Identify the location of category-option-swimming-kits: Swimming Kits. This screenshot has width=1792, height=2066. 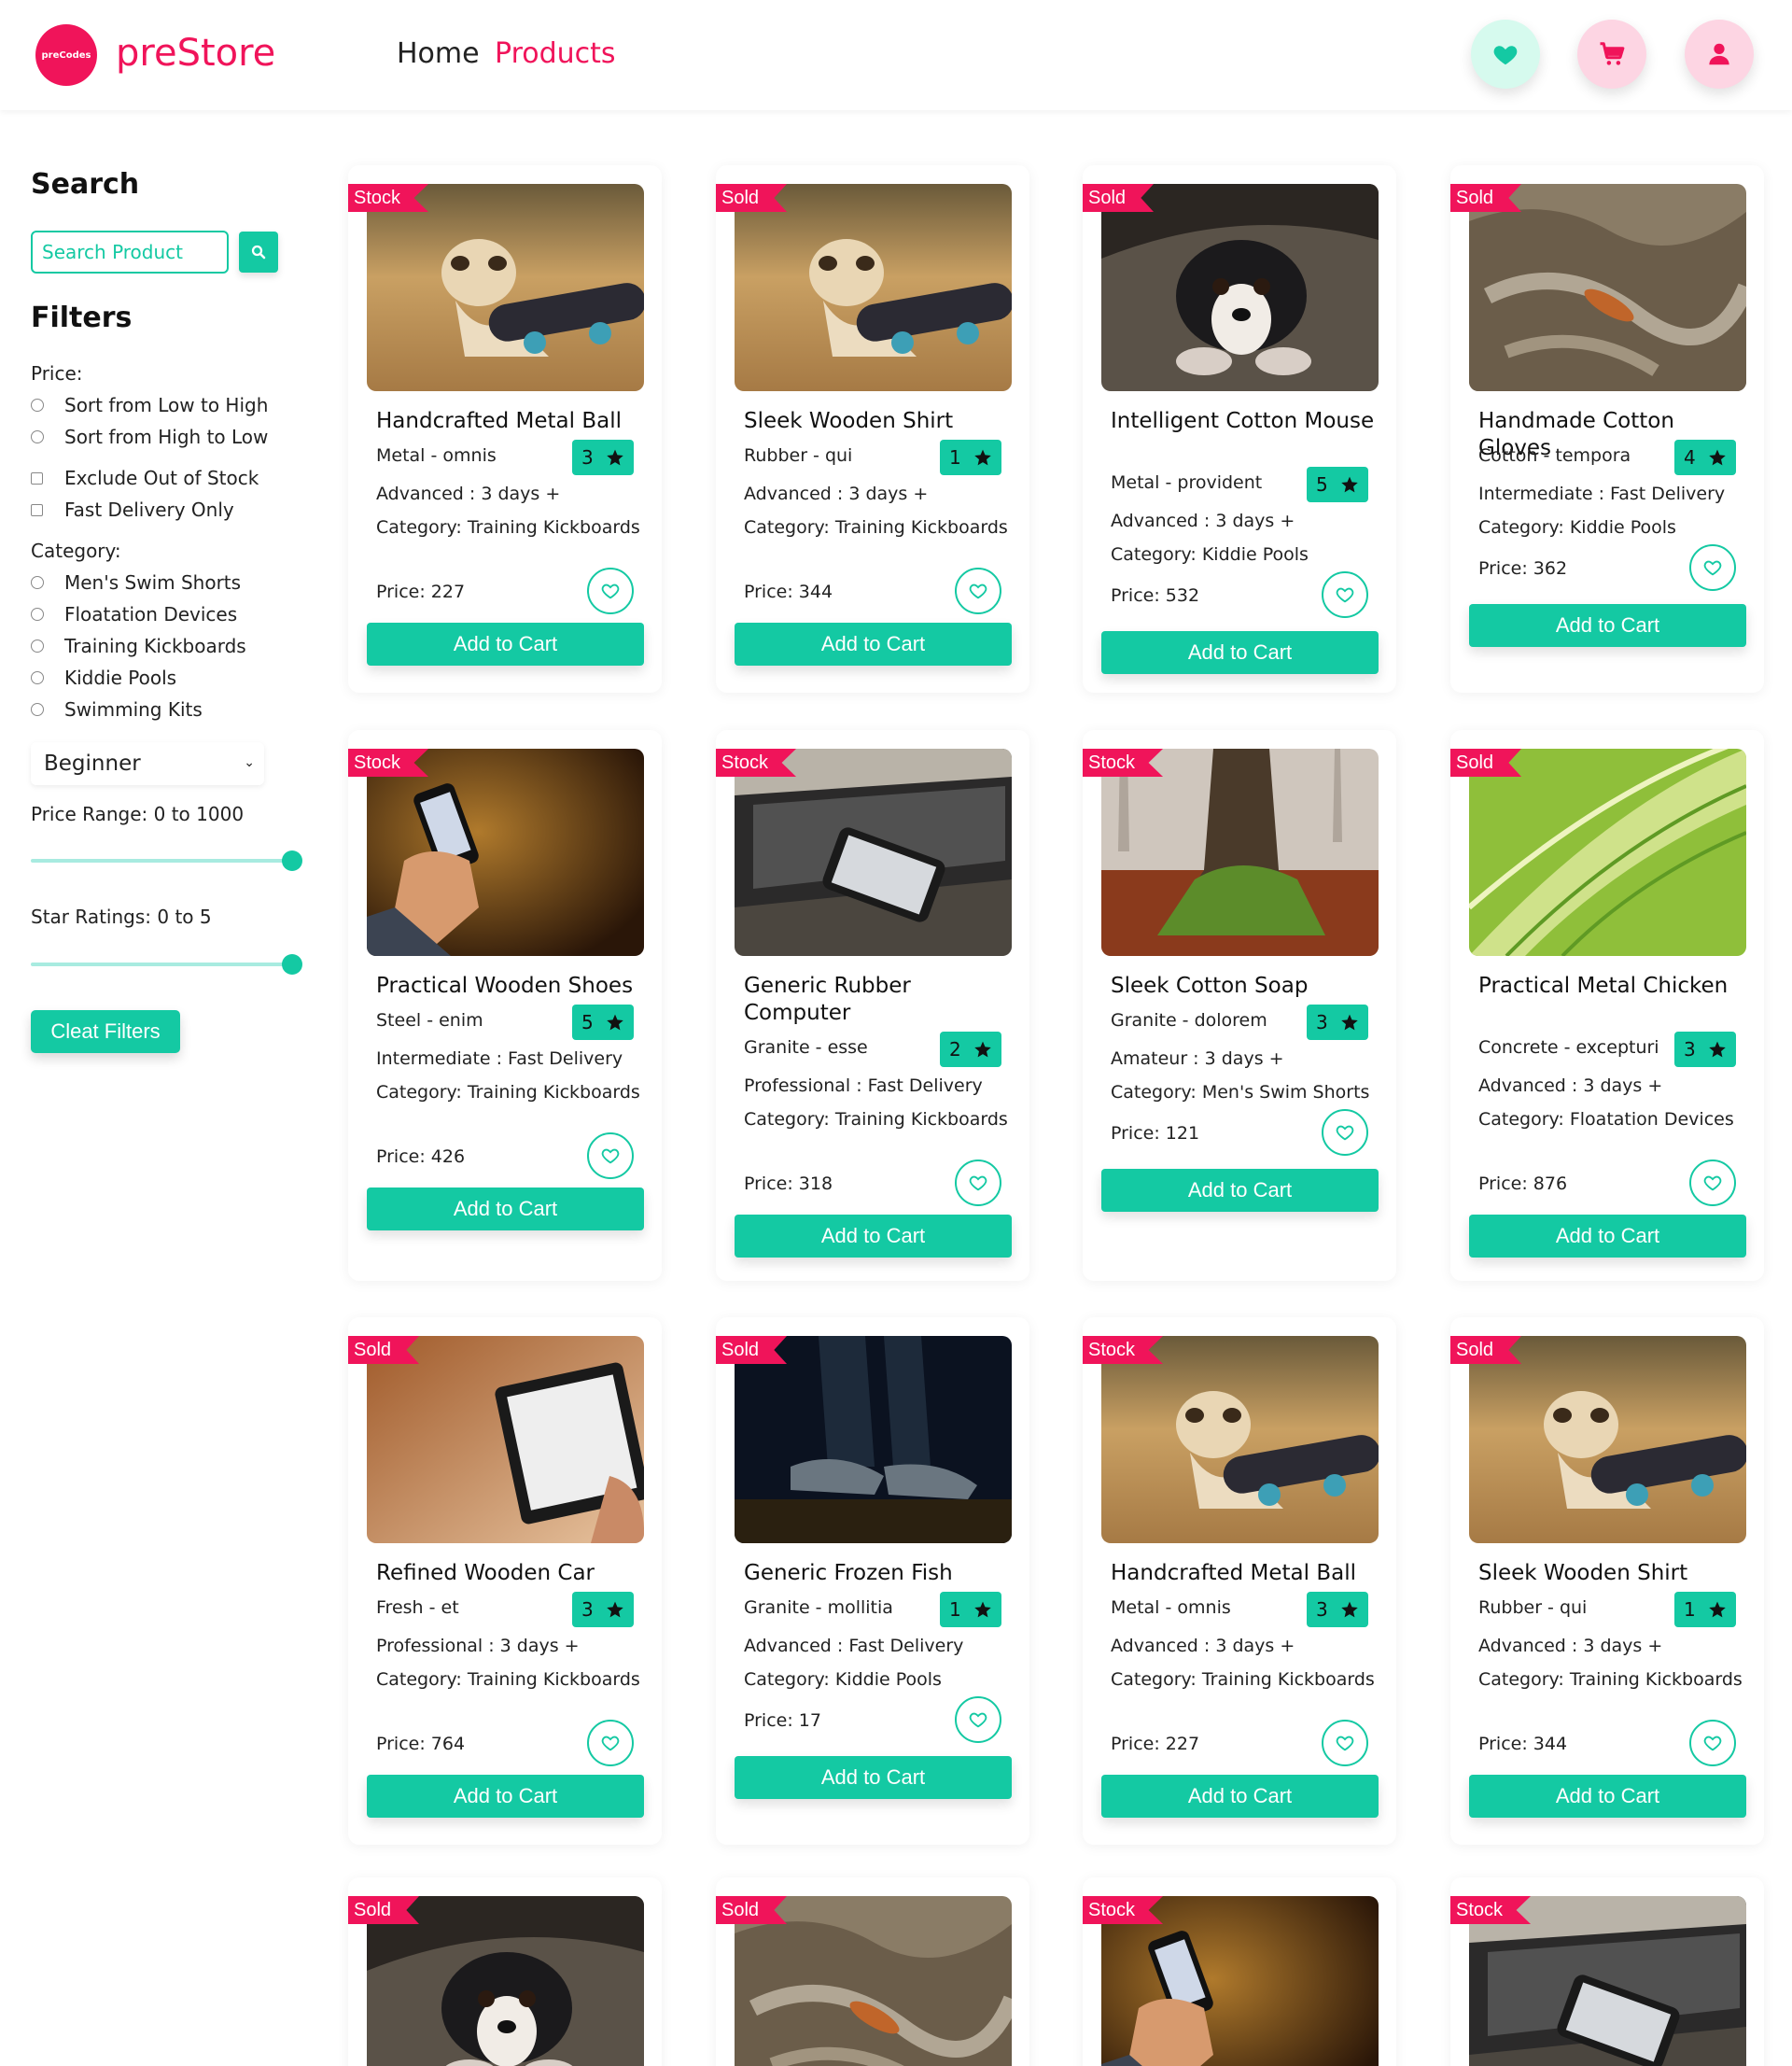
(117, 709).